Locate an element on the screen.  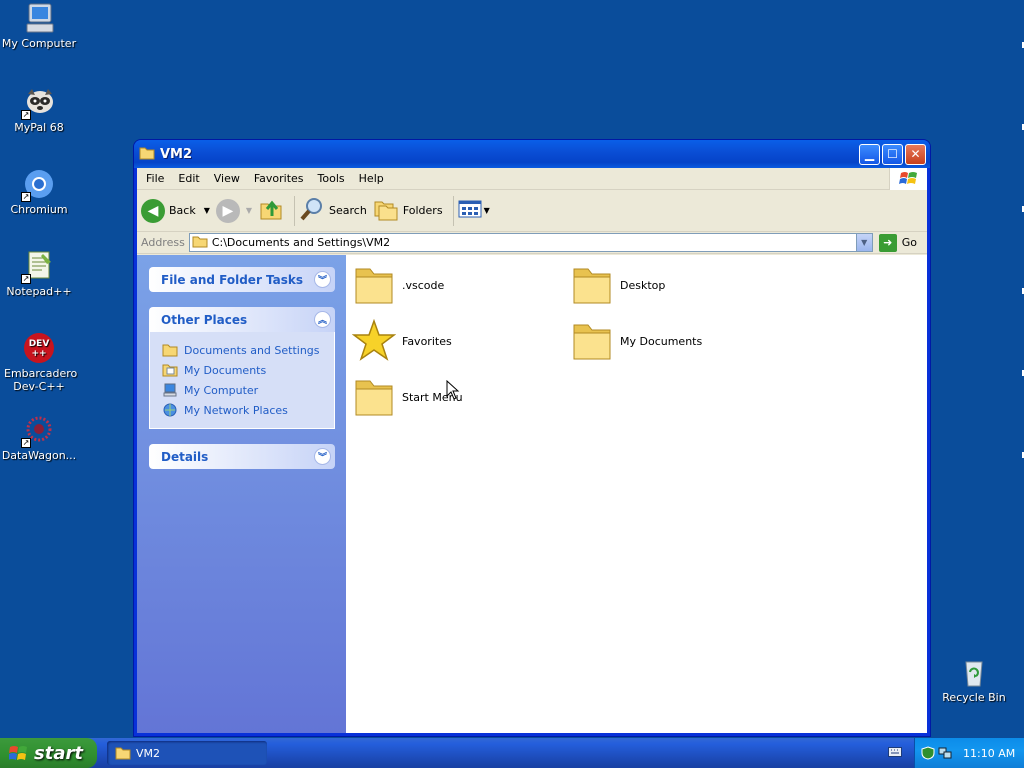
desktop-icon-chromium: ↗ Chromium is located at coordinates (39, 192).